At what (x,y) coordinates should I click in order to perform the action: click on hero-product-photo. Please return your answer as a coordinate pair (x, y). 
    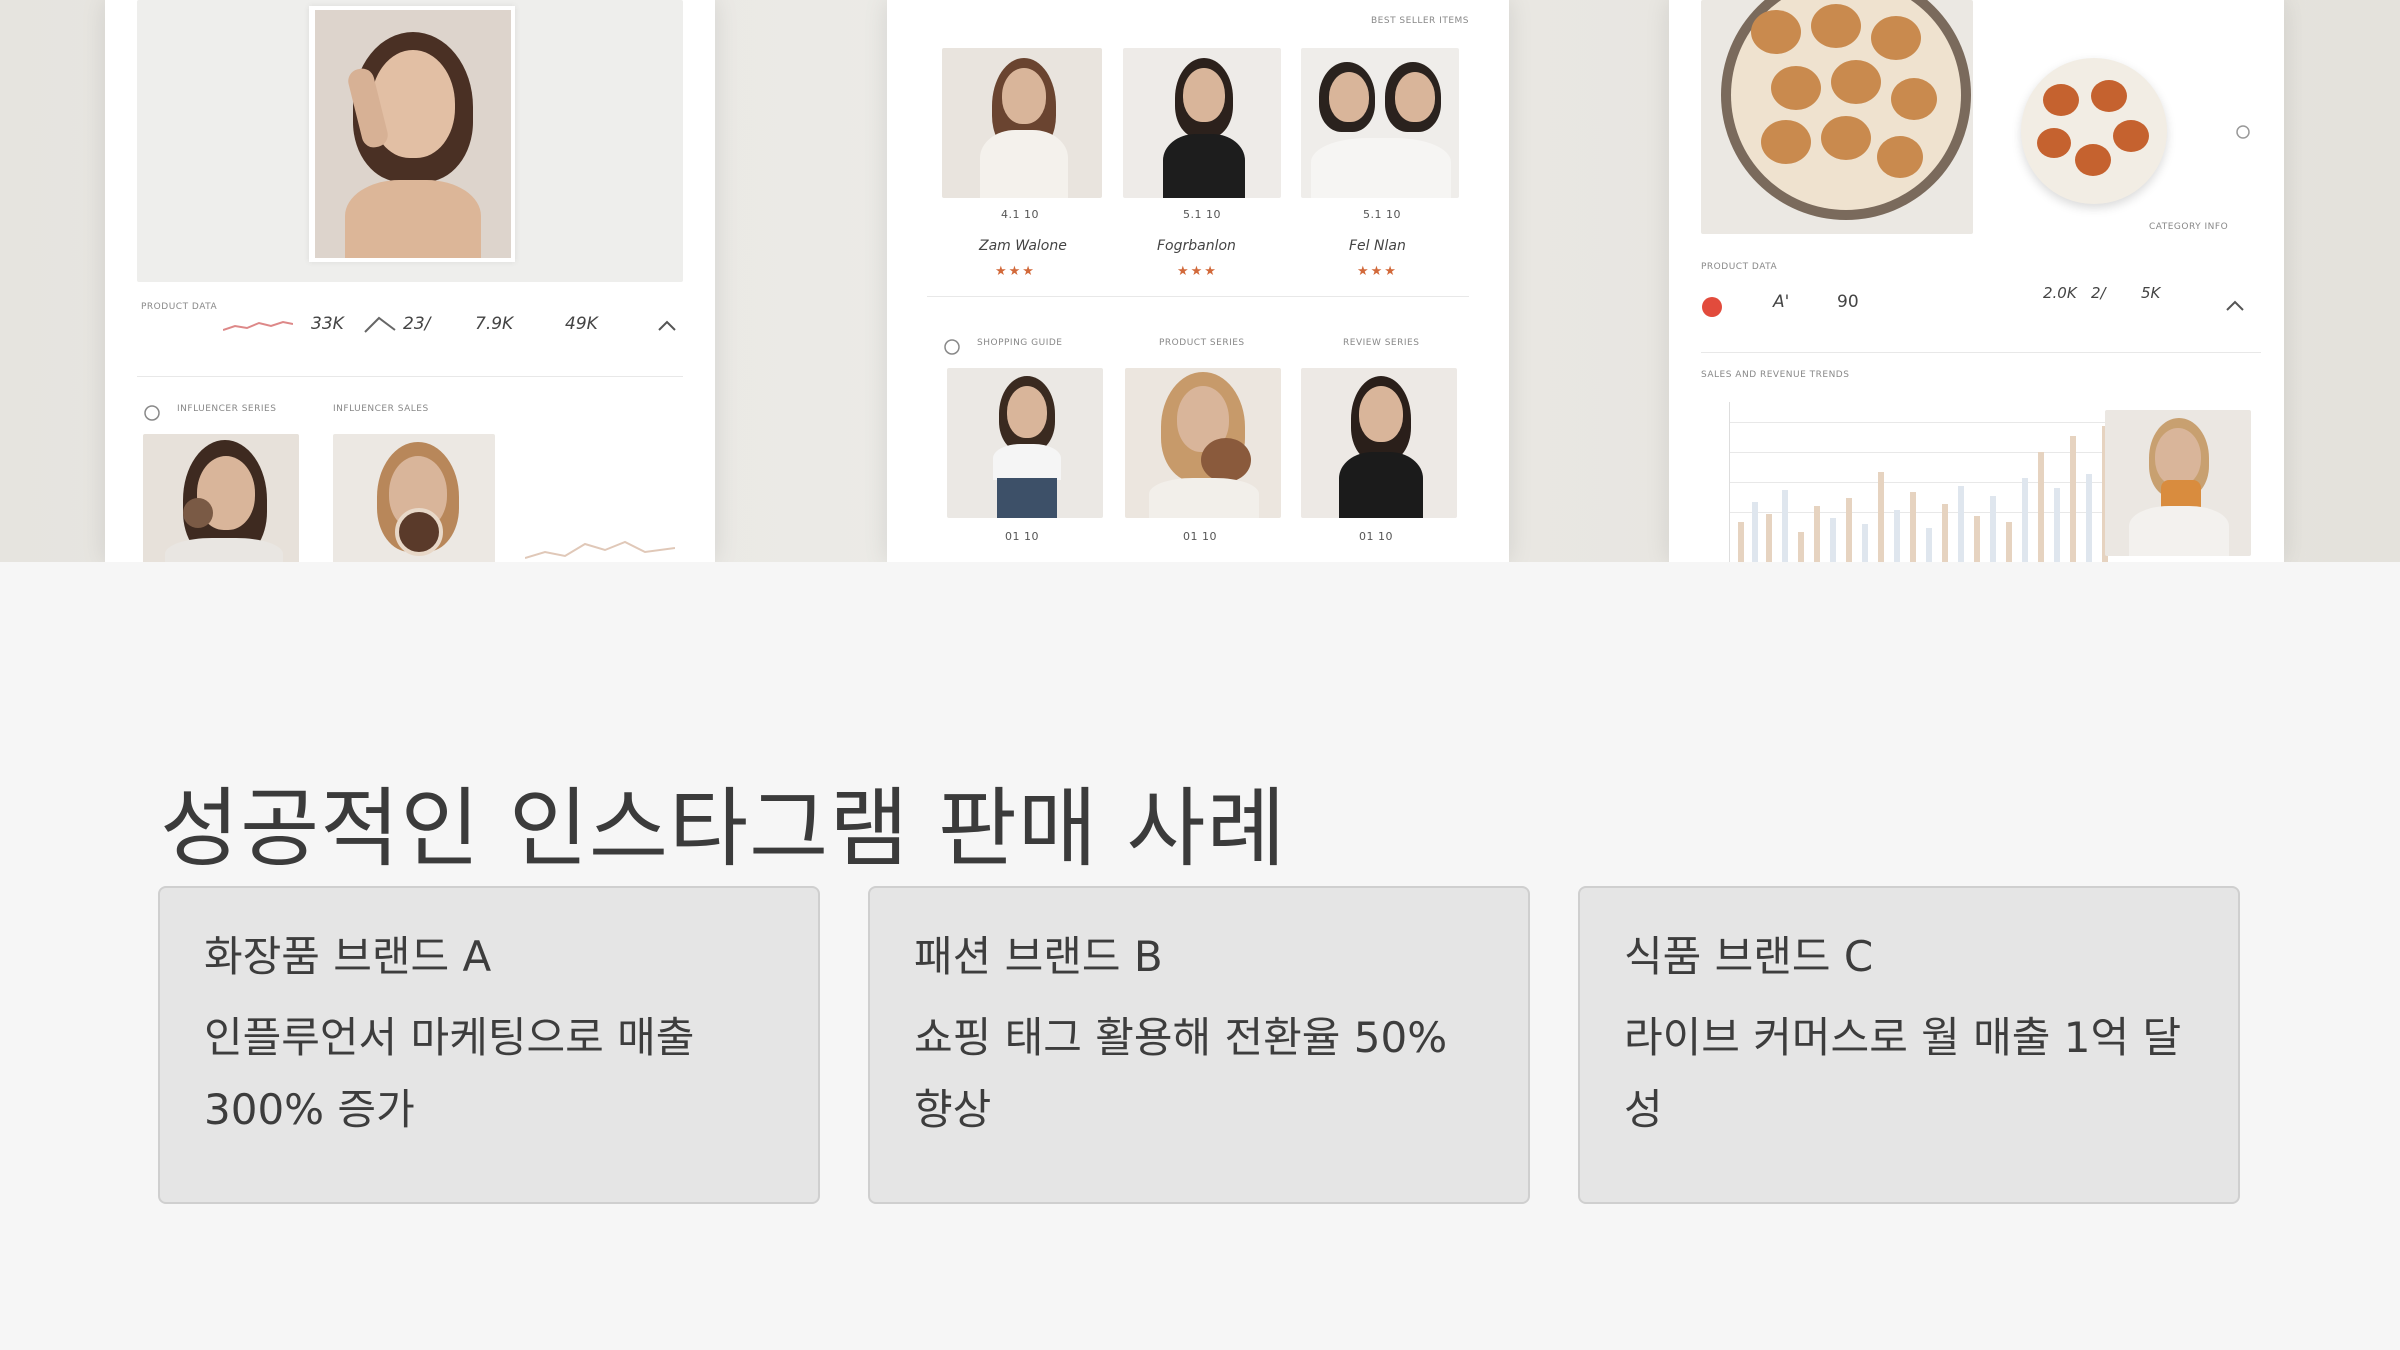
    Looking at the image, I should click on (410, 141).